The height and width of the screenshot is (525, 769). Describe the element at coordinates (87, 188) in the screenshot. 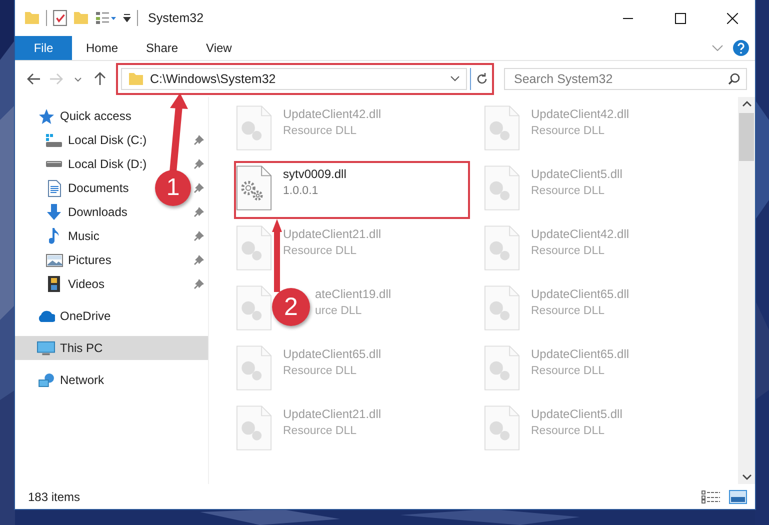

I see `nav-item: Documents` at that location.